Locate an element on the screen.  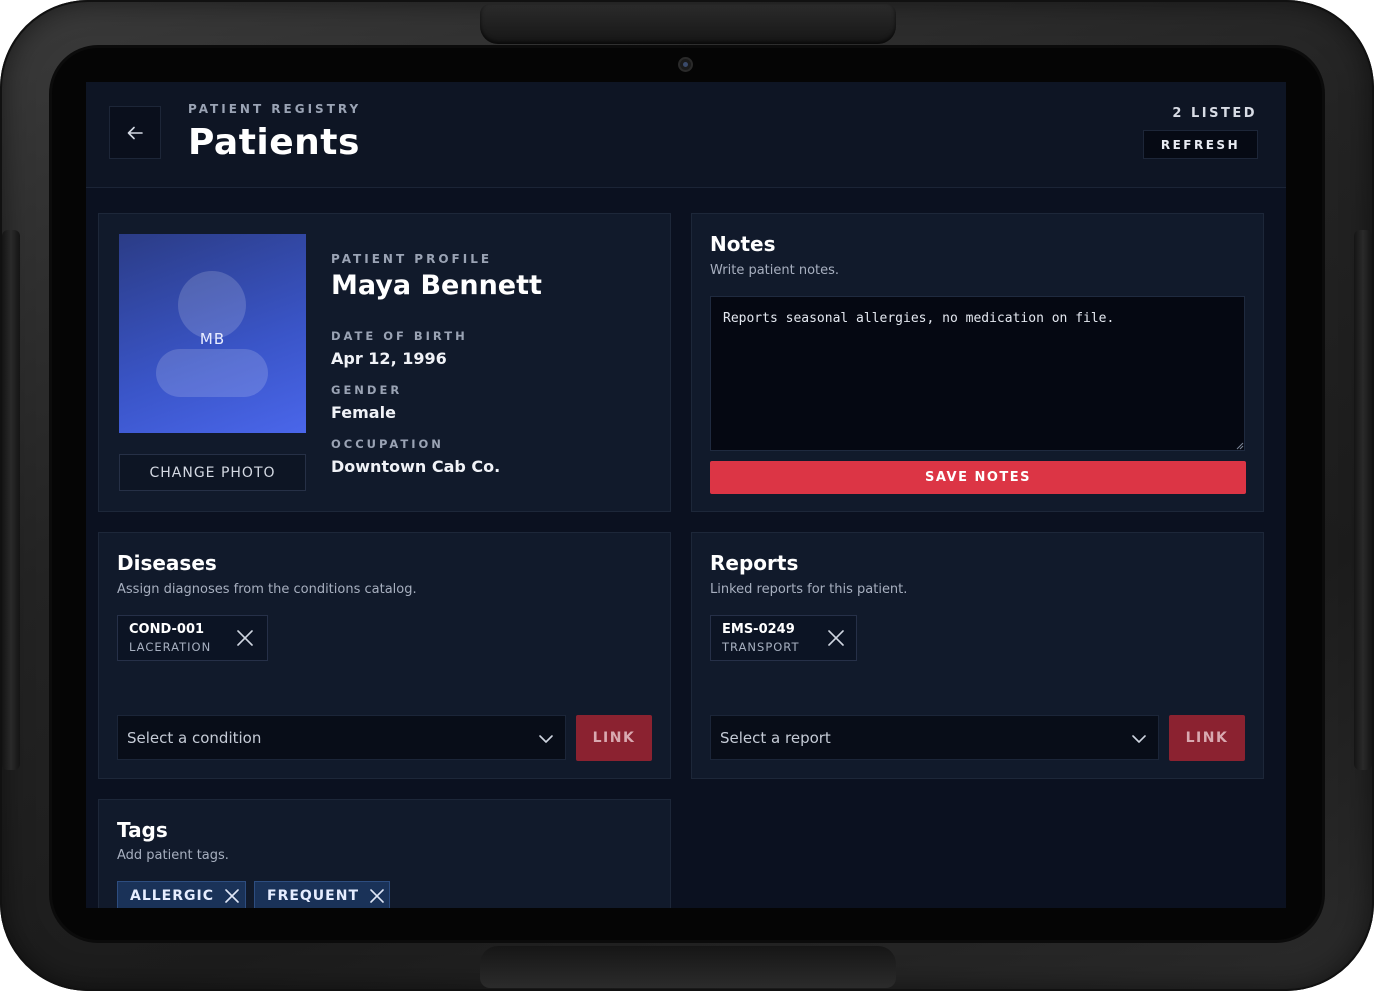
tag-label: ALLERGIC is located at coordinates (172, 896).